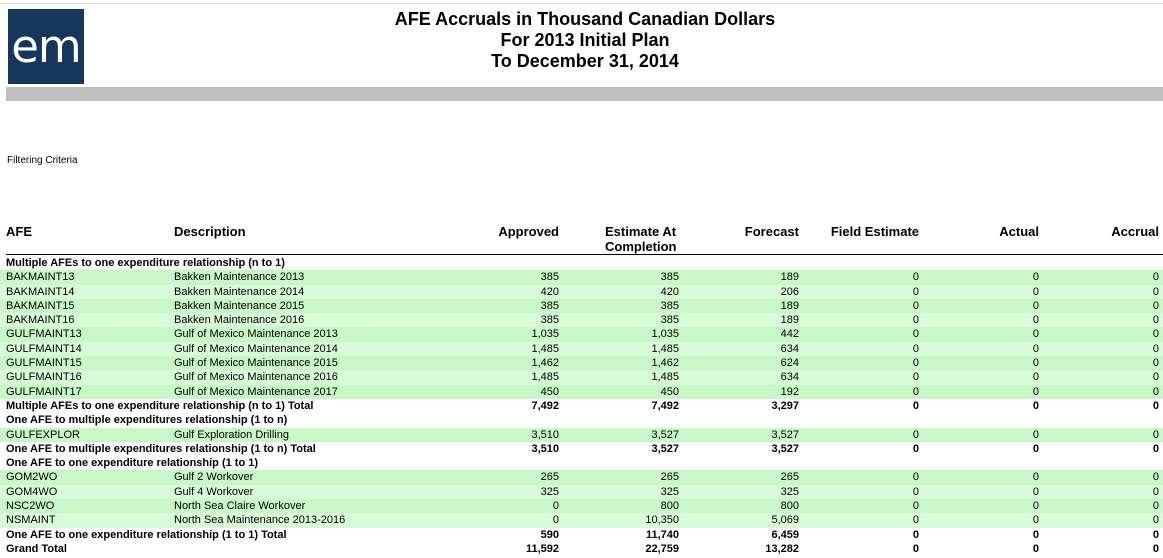 The width and height of the screenshot is (1163, 558). I want to click on afe-code: NSC2WO, so click(30, 506).